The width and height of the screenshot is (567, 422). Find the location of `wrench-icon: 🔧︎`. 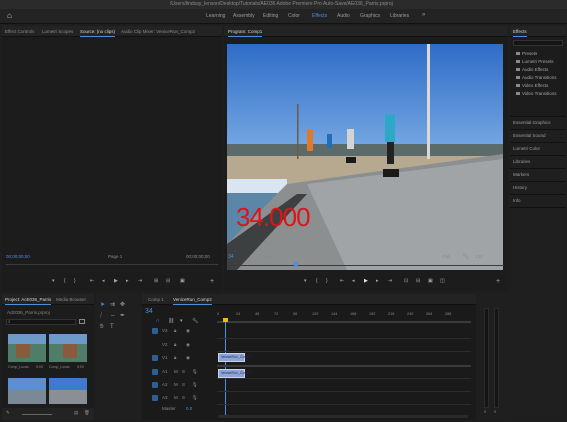

wrench-icon: 🔧︎ is located at coordinates (466, 256).